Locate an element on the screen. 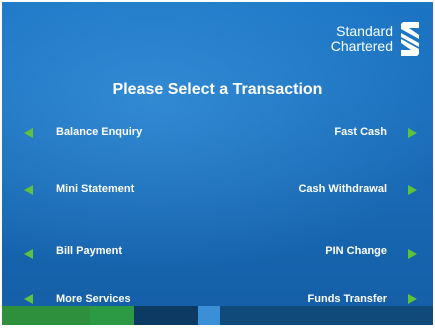  option-cash-withdrawal: Cash Withdrawal is located at coordinates (342, 189).